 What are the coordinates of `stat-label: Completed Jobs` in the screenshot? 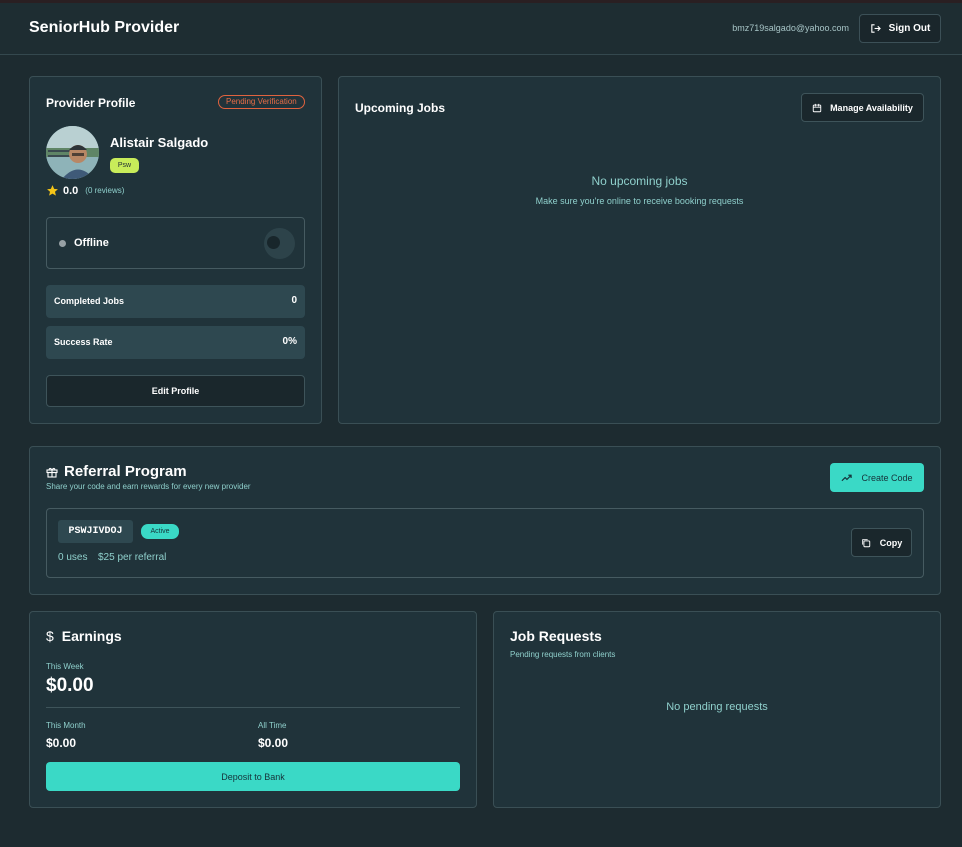 It's located at (89, 301).